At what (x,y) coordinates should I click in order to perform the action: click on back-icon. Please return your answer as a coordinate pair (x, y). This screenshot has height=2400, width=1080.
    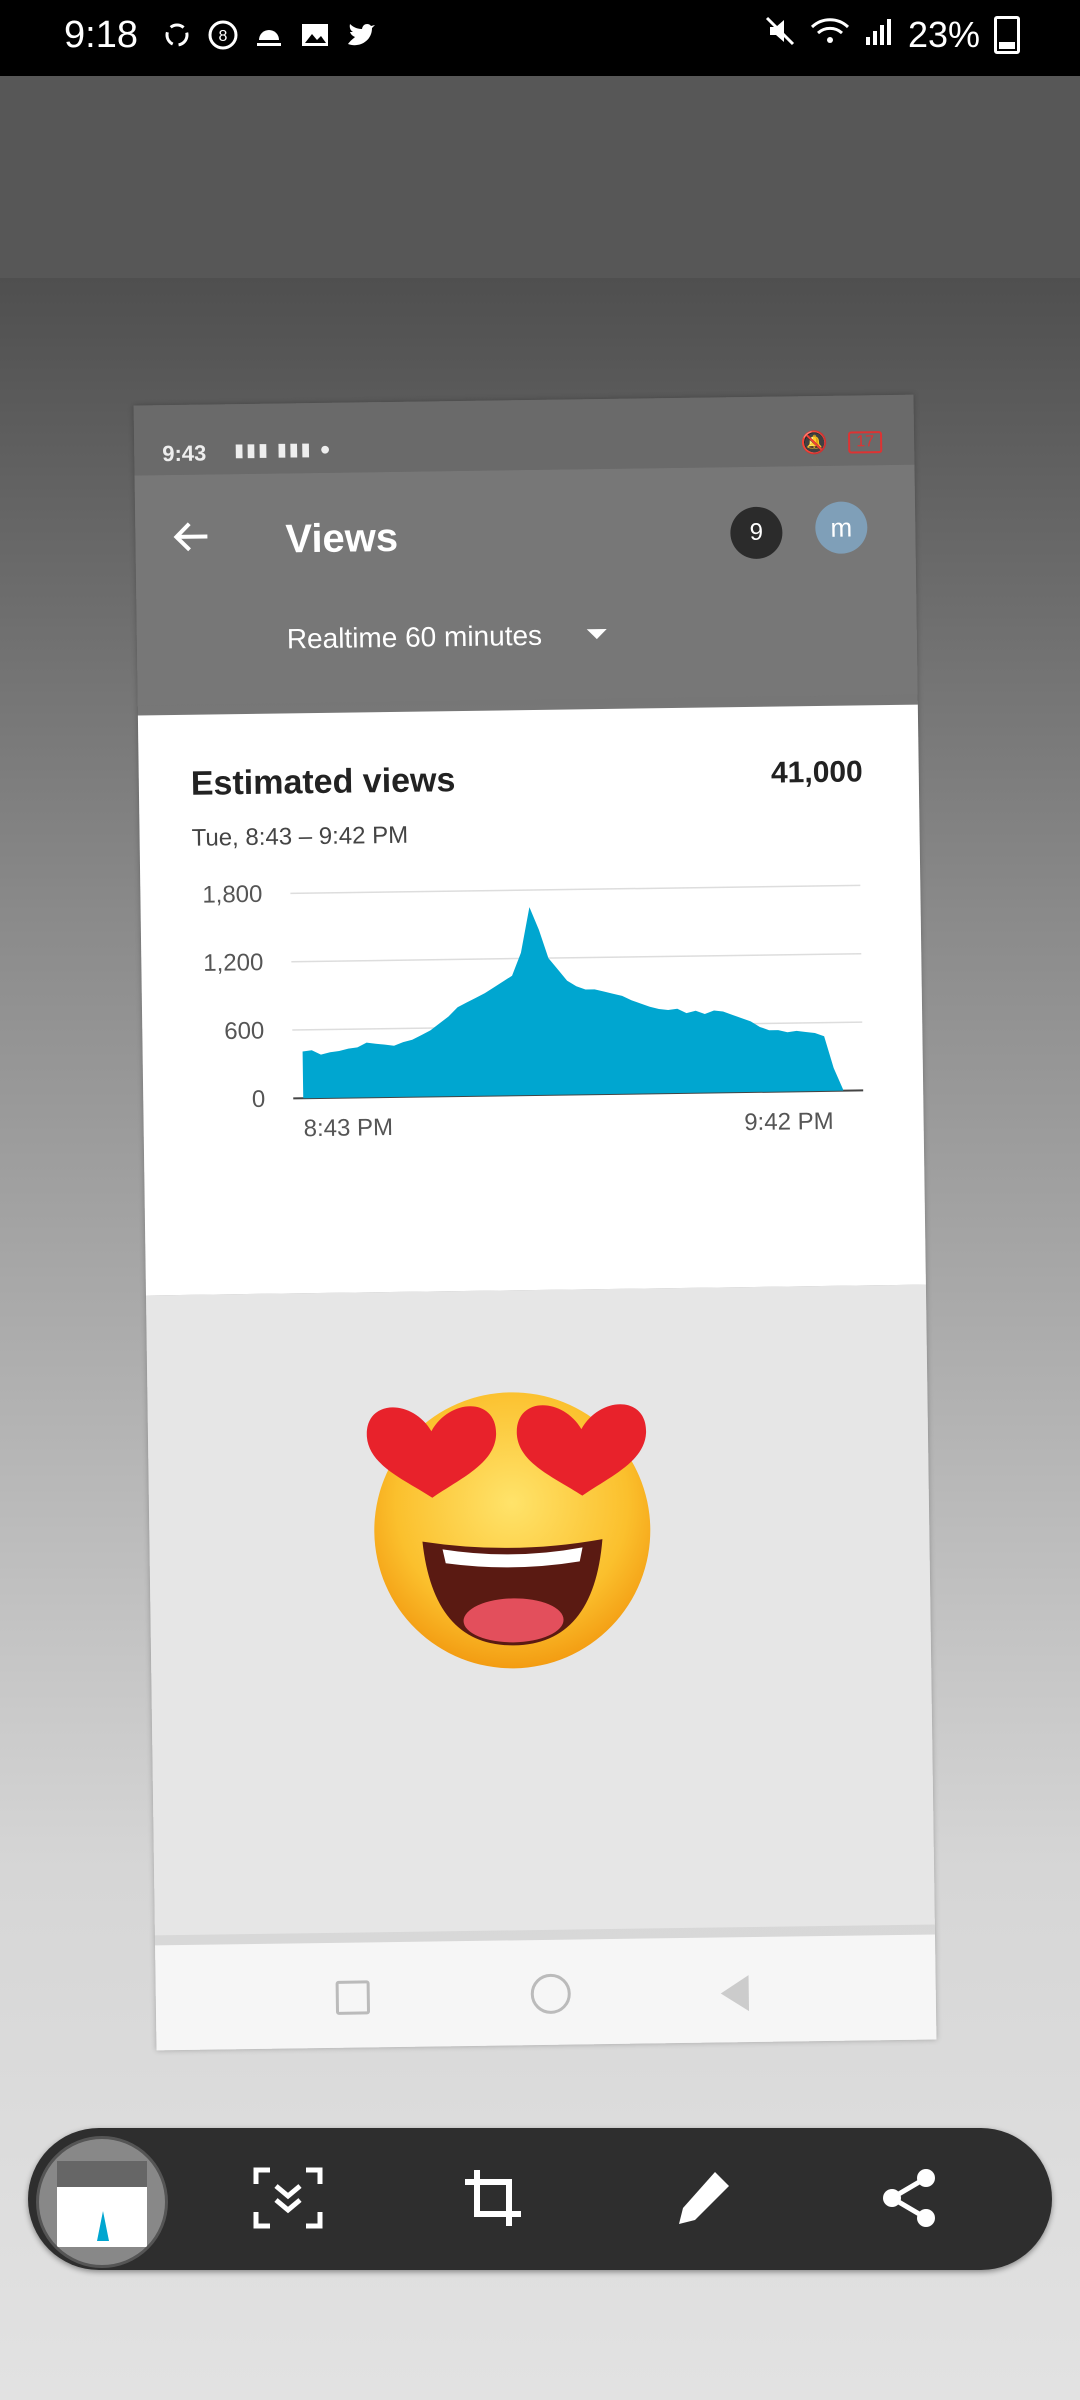
    Looking at the image, I should click on (735, 1993).